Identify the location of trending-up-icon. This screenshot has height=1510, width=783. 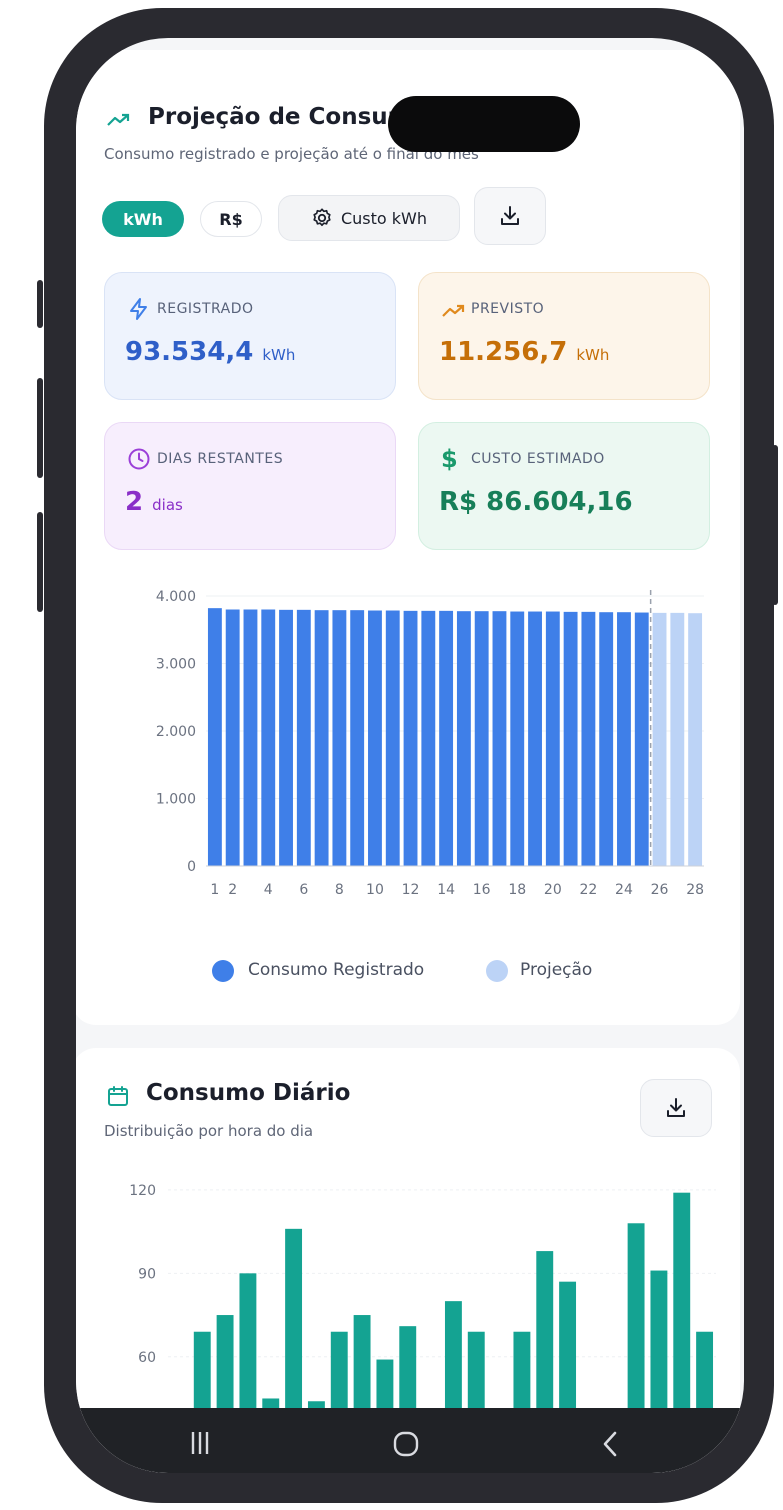
(118, 119).